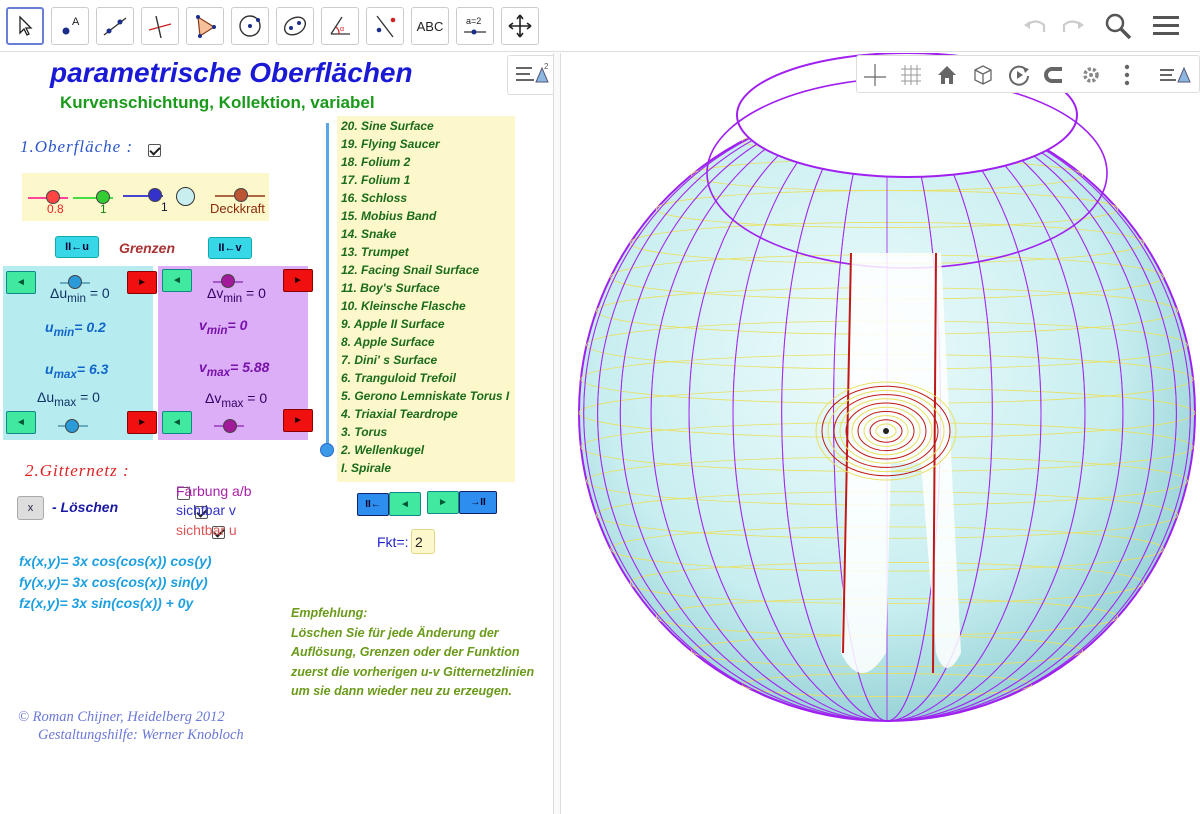 This screenshot has height=814, width=1200. What do you see at coordinates (475, 26) in the screenshot?
I see `slider-tool-button: a=2` at bounding box center [475, 26].